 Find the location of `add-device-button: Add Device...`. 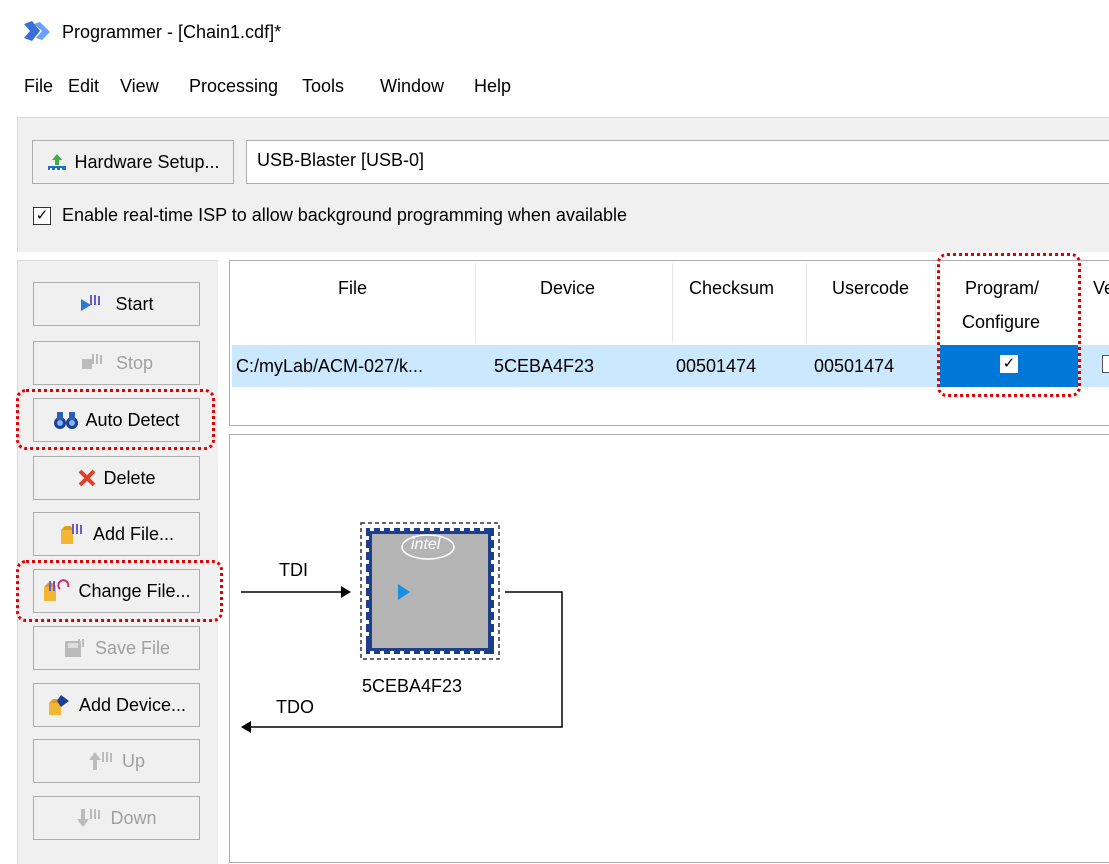

add-device-button: Add Device... is located at coordinates (116, 705).